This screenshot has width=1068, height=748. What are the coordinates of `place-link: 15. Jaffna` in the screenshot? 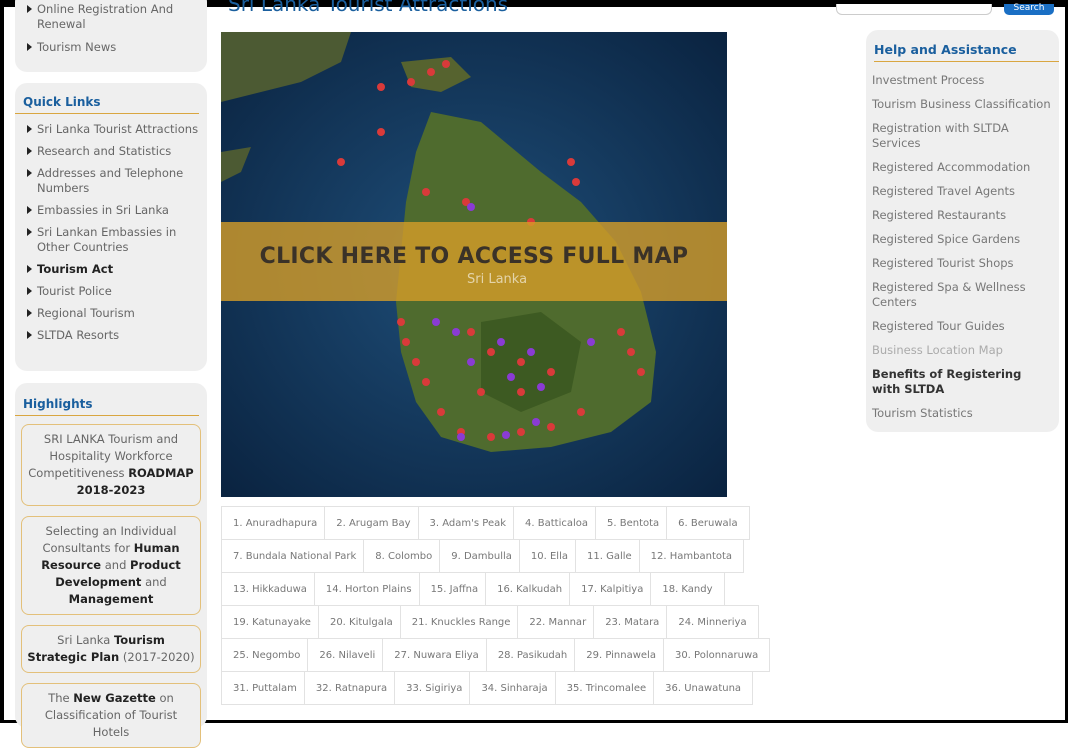 It's located at (454, 589).